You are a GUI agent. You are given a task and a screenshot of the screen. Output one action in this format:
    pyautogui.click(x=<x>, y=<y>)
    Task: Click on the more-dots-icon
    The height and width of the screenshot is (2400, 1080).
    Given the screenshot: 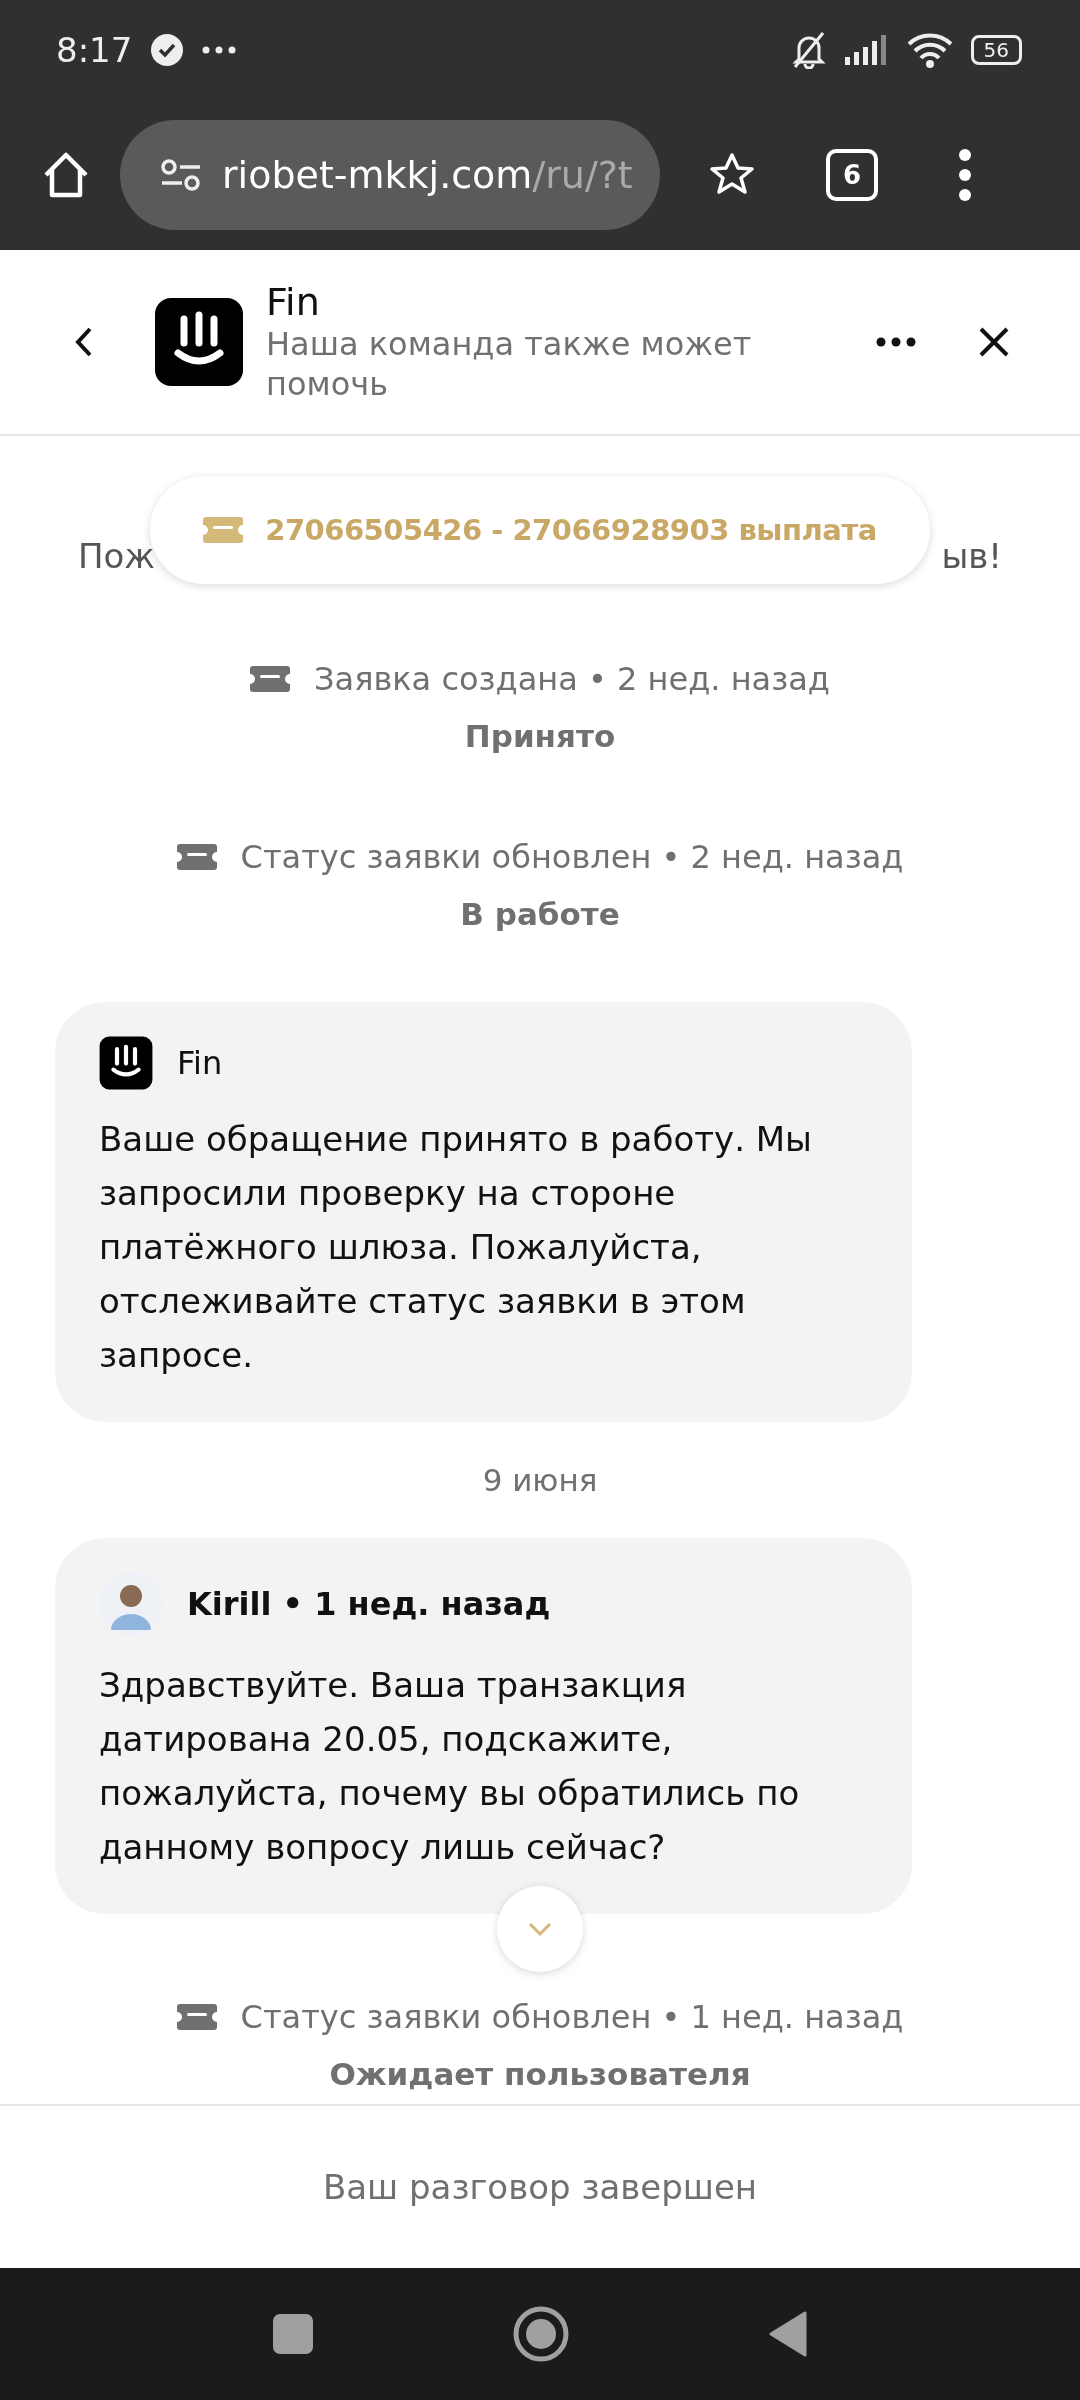 What is the action you would take?
    pyautogui.click(x=219, y=50)
    